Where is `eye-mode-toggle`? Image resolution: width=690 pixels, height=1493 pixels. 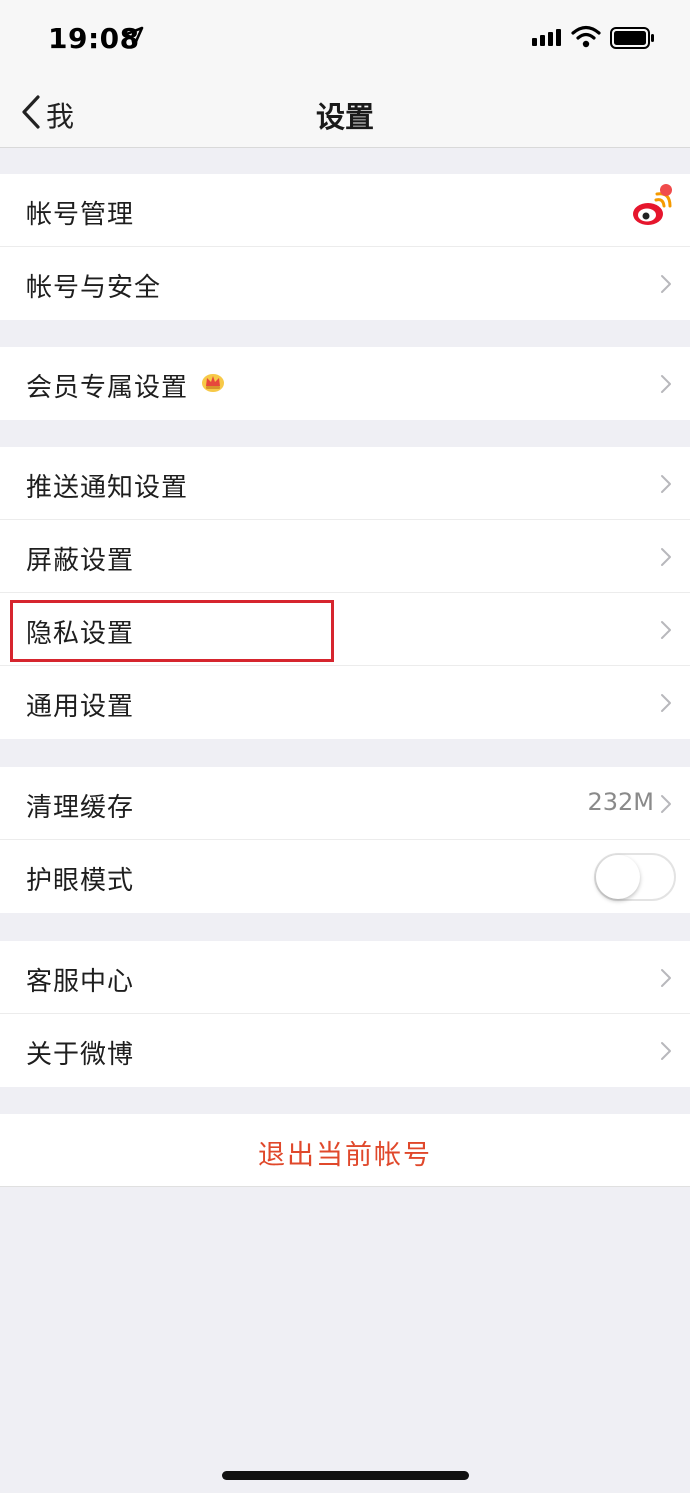 eye-mode-toggle is located at coordinates (635, 877).